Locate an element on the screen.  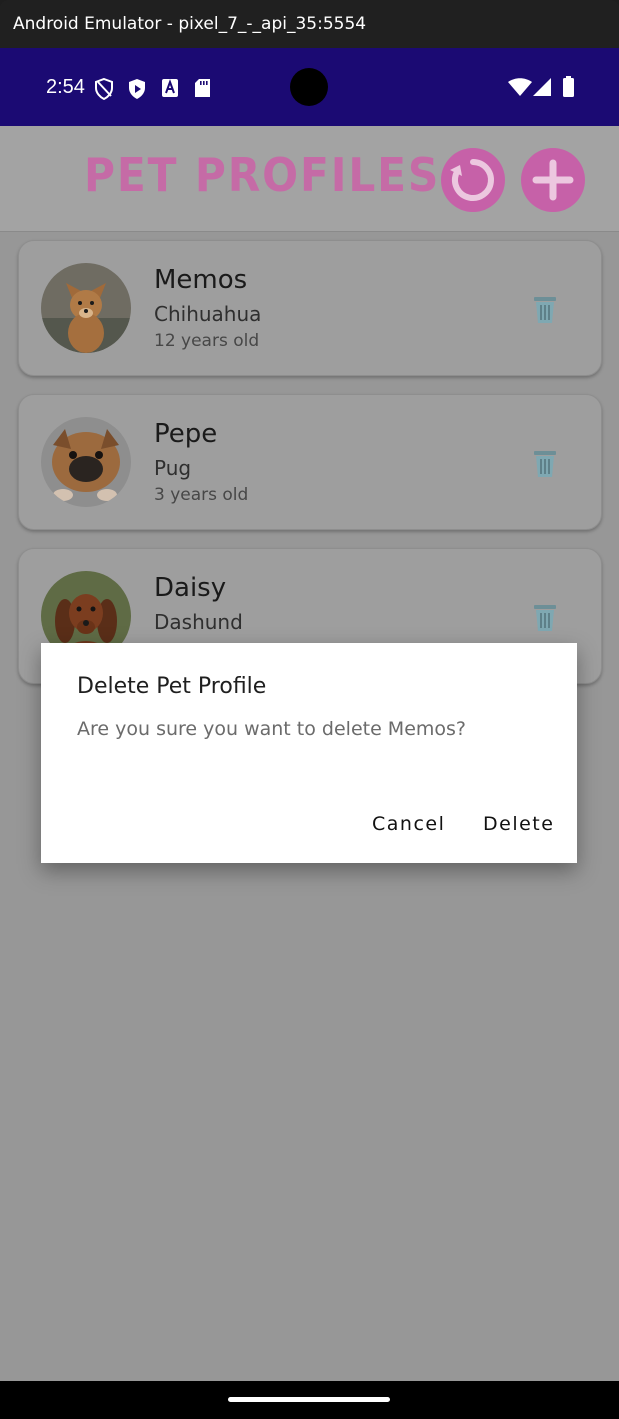
home-gesture-handle is located at coordinates (309, 1399).